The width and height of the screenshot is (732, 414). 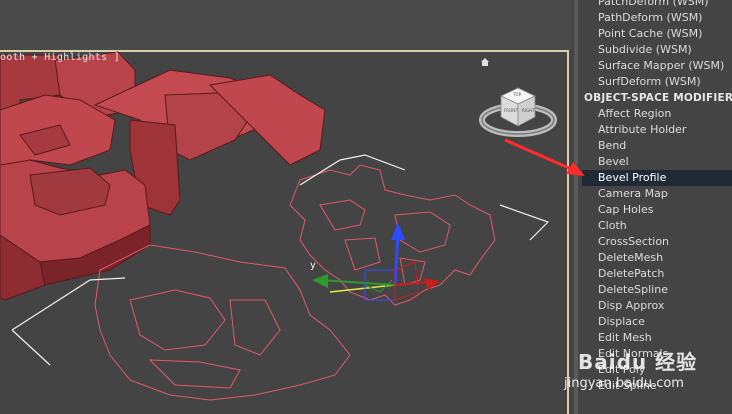 I want to click on modifier-item-cap-holes: Cap Holes, so click(x=657, y=210).